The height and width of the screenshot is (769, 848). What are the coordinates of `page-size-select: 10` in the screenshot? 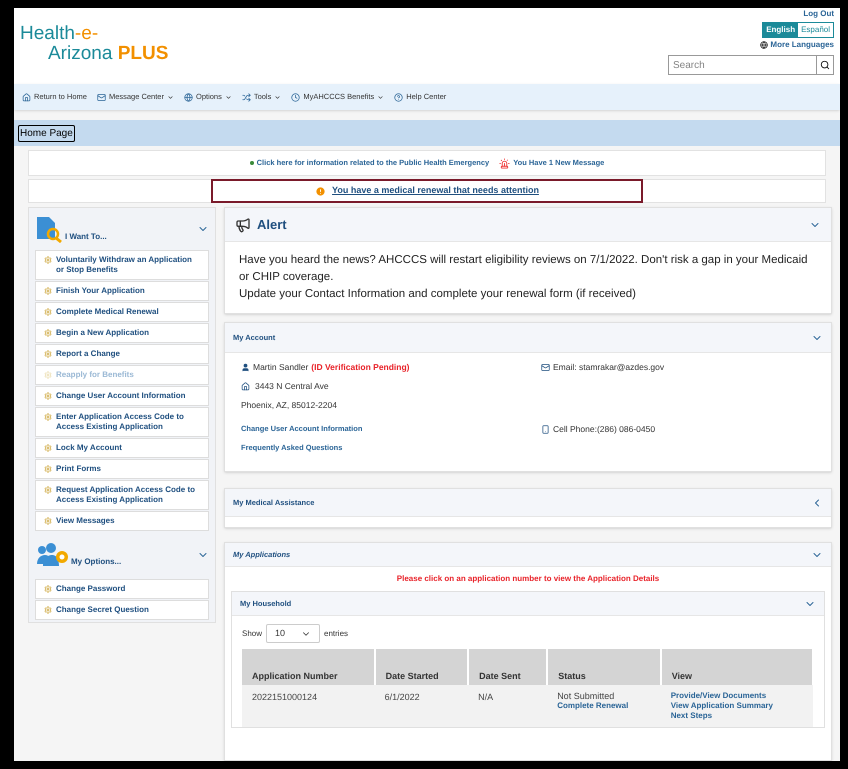 It's located at (293, 634).